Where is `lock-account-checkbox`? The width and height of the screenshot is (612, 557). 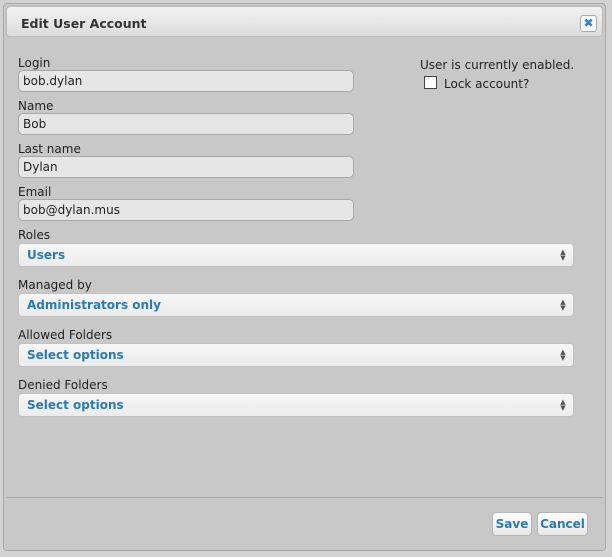
lock-account-checkbox is located at coordinates (430, 82).